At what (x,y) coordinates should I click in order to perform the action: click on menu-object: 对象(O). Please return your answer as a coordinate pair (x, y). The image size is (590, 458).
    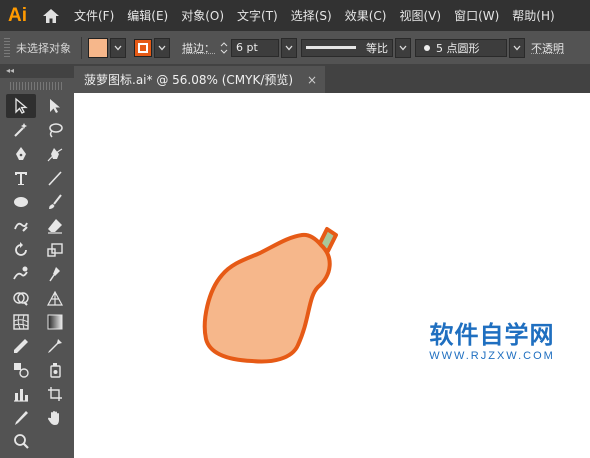
    Looking at the image, I should click on (202, 15).